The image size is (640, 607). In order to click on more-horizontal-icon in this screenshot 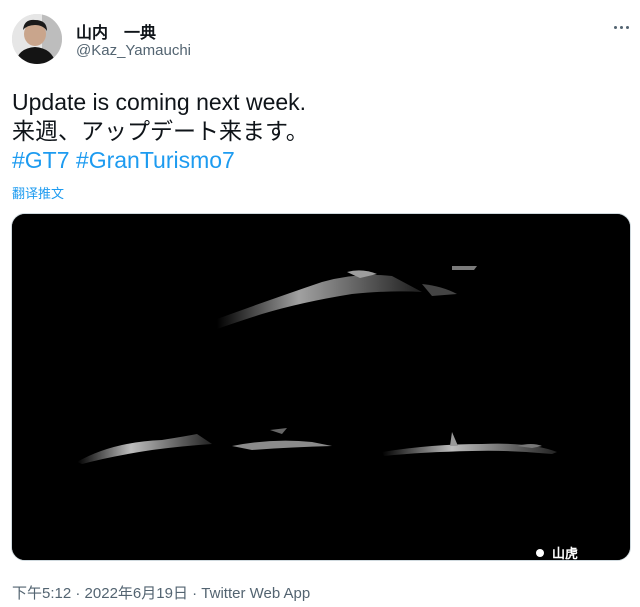, I will do `click(621, 27)`.